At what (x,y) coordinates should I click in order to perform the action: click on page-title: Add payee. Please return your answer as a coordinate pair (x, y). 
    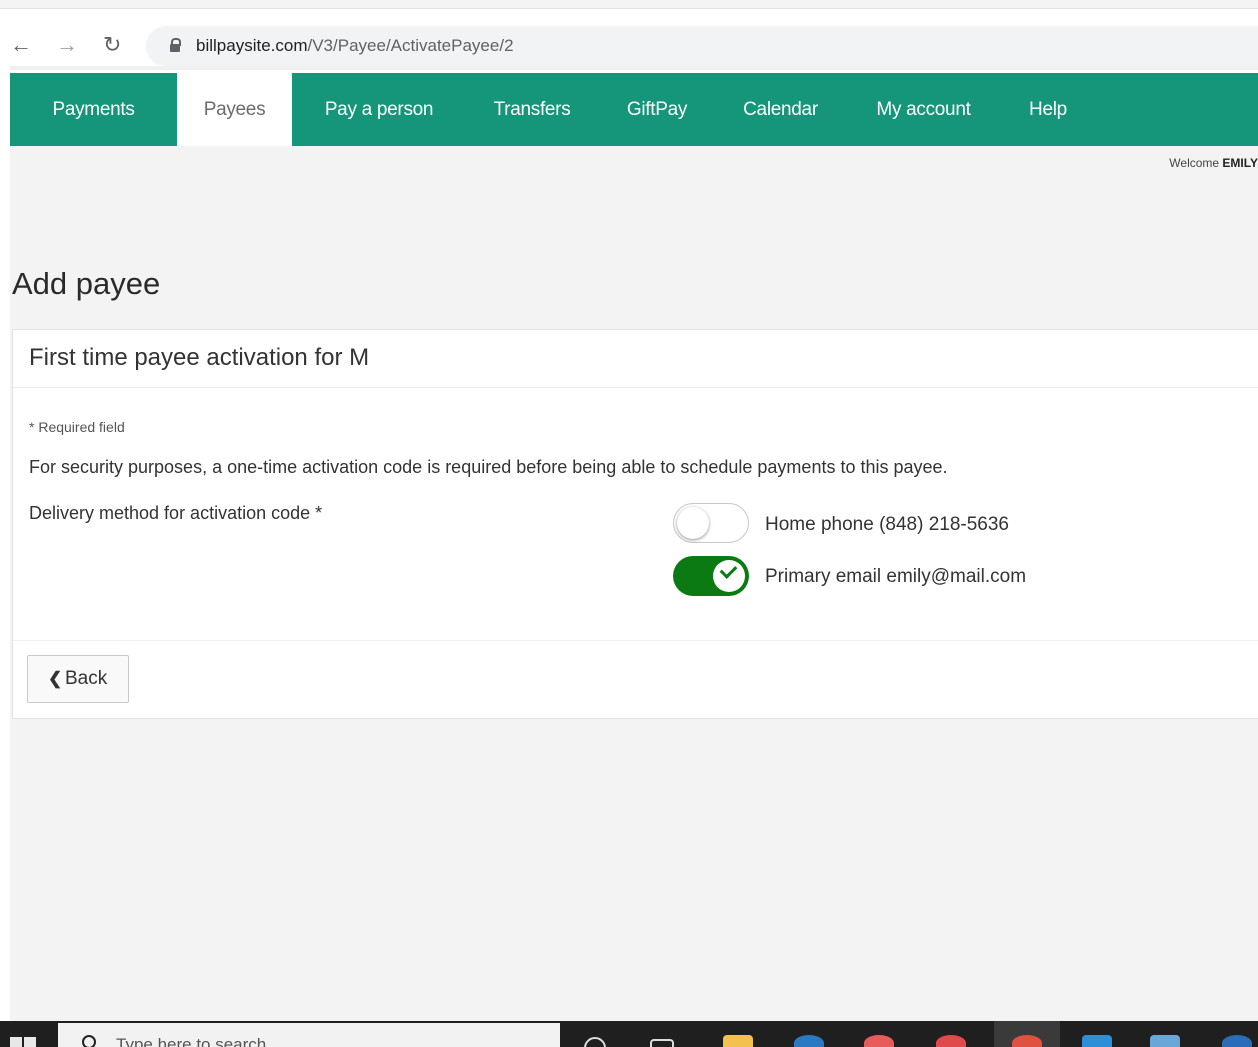
    Looking at the image, I should click on (86, 283).